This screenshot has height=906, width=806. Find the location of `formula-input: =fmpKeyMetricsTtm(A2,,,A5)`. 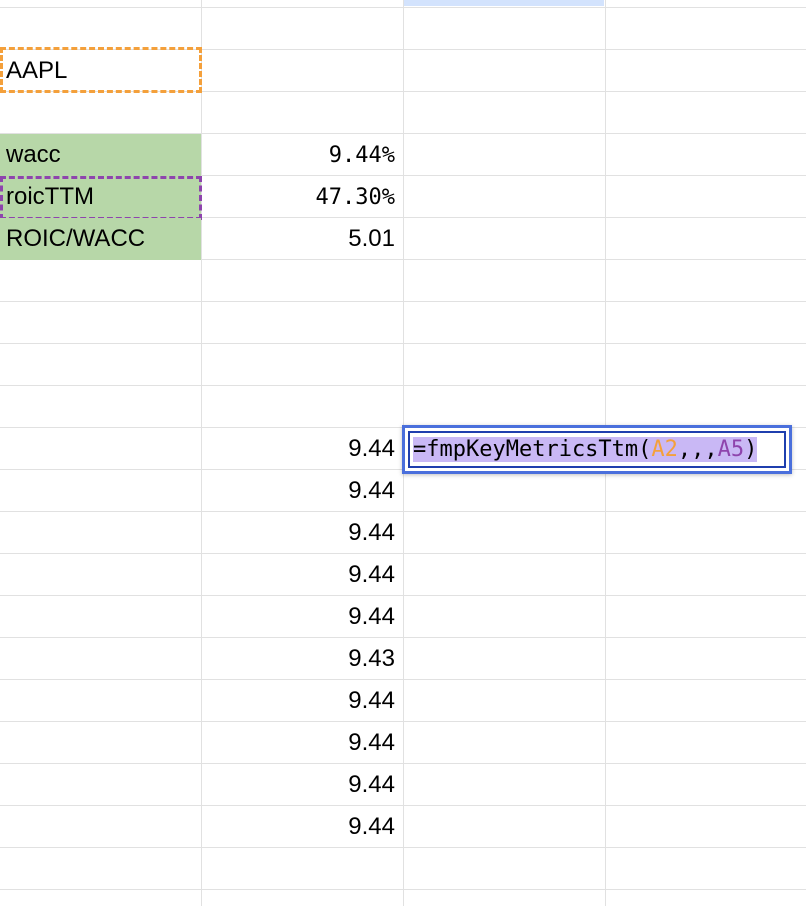

formula-input: =fmpKeyMetricsTtm(A2,,,A5) is located at coordinates (597, 449).